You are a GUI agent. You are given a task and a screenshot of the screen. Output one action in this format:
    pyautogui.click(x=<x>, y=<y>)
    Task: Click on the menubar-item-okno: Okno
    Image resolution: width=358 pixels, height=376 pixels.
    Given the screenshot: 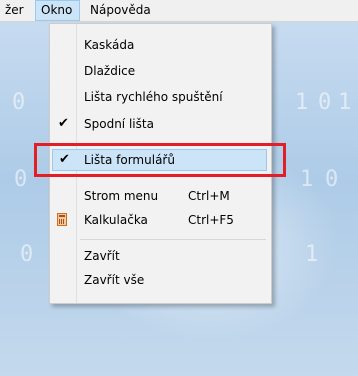 What is the action you would take?
    pyautogui.click(x=57, y=10)
    